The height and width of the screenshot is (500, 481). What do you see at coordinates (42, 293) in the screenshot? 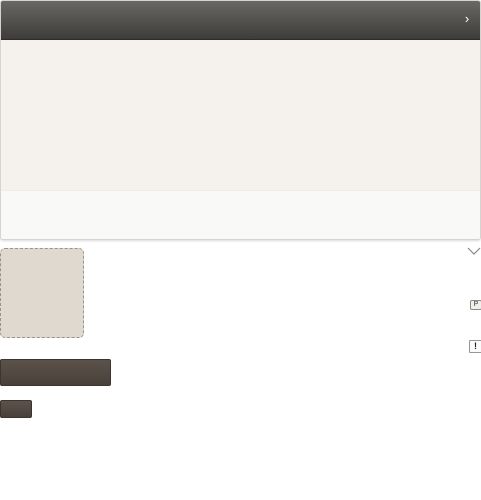
I see `image-dropzone` at bounding box center [42, 293].